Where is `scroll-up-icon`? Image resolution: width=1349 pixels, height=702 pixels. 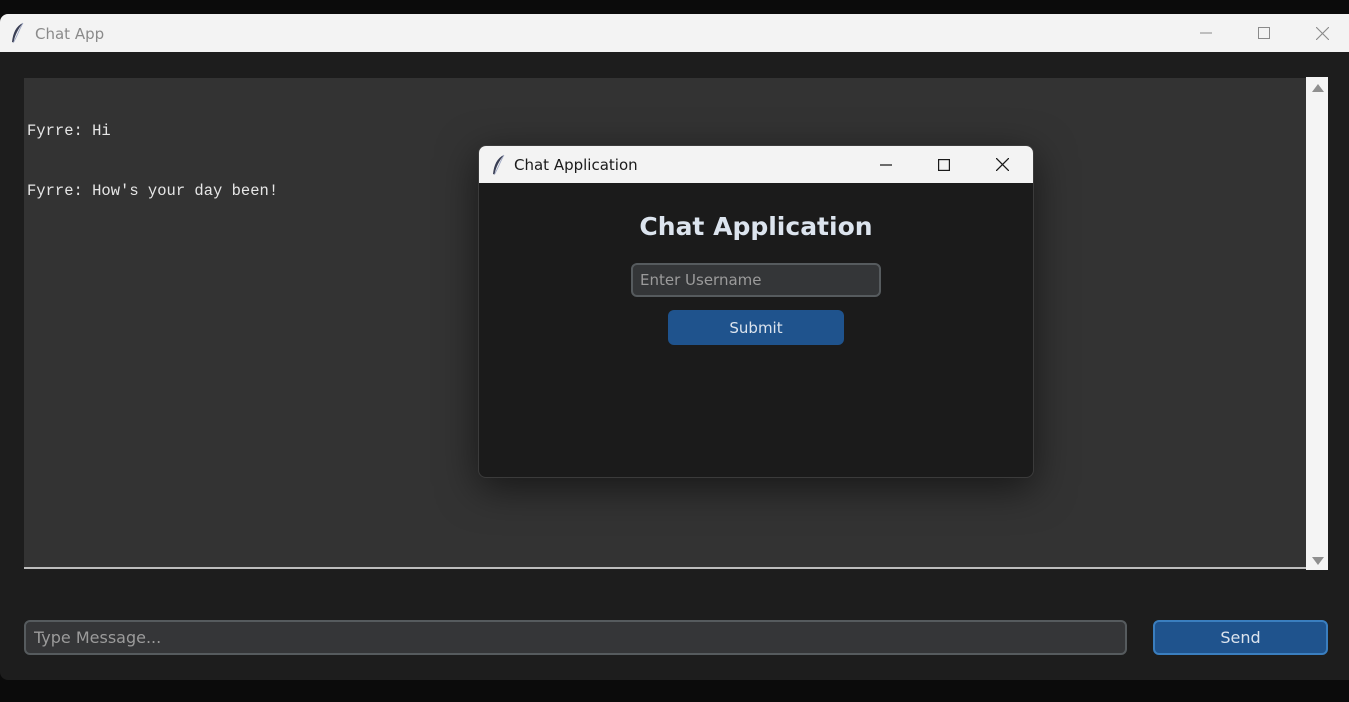 scroll-up-icon is located at coordinates (1318, 88).